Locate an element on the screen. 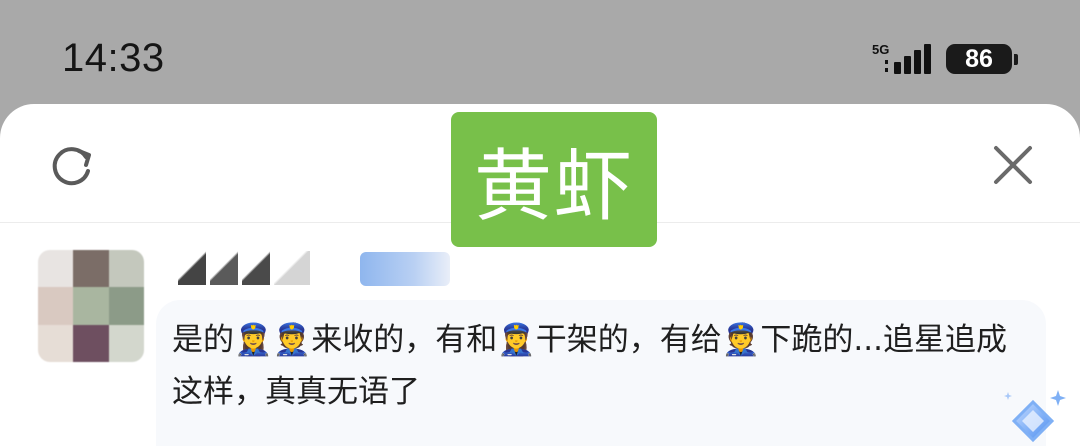 The width and height of the screenshot is (1080, 446). logo-badge: 黄虾 is located at coordinates (554, 179).